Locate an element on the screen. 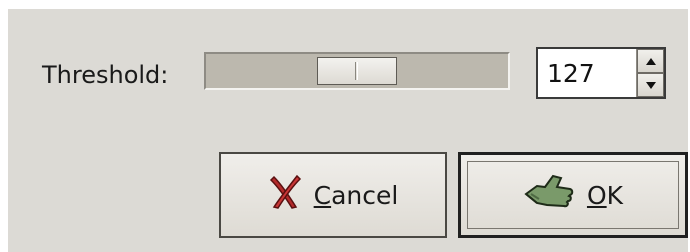 The height and width of the screenshot is (252, 690). cancel-x-icon is located at coordinates (285, 195).